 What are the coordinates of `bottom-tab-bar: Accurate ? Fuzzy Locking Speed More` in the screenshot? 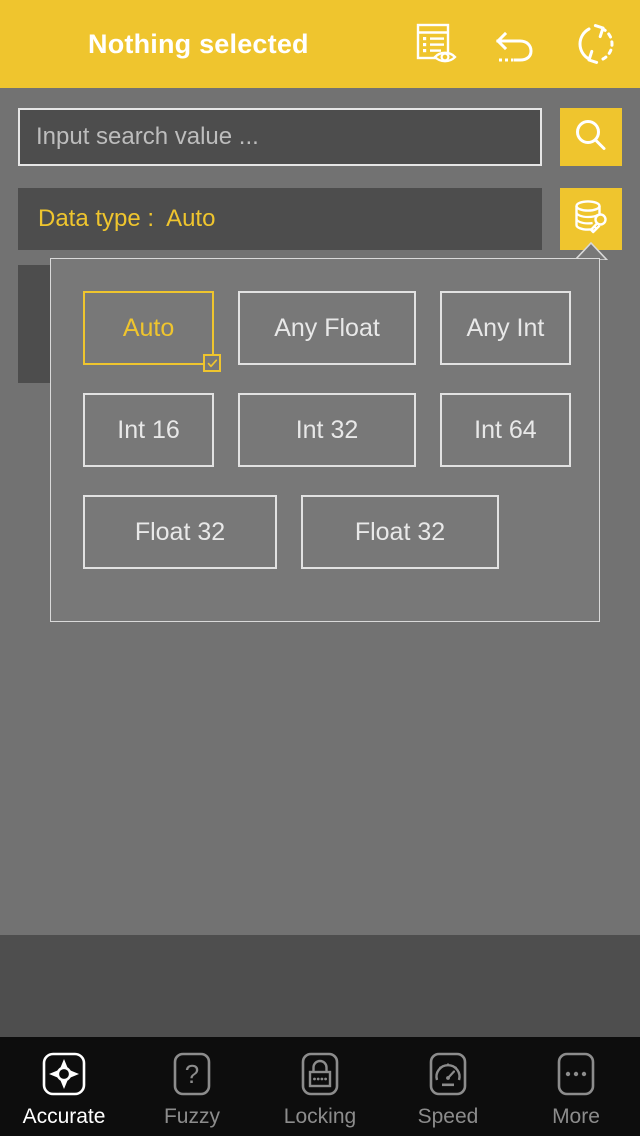 It's located at (320, 1086).